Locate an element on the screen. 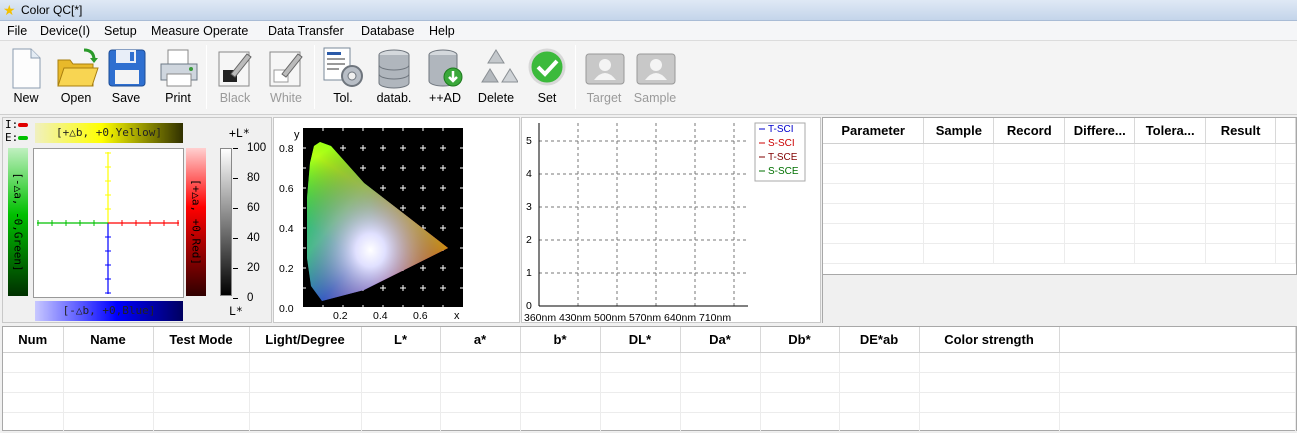 This screenshot has width=1297, height=433. column-header: Da* is located at coordinates (720, 340).